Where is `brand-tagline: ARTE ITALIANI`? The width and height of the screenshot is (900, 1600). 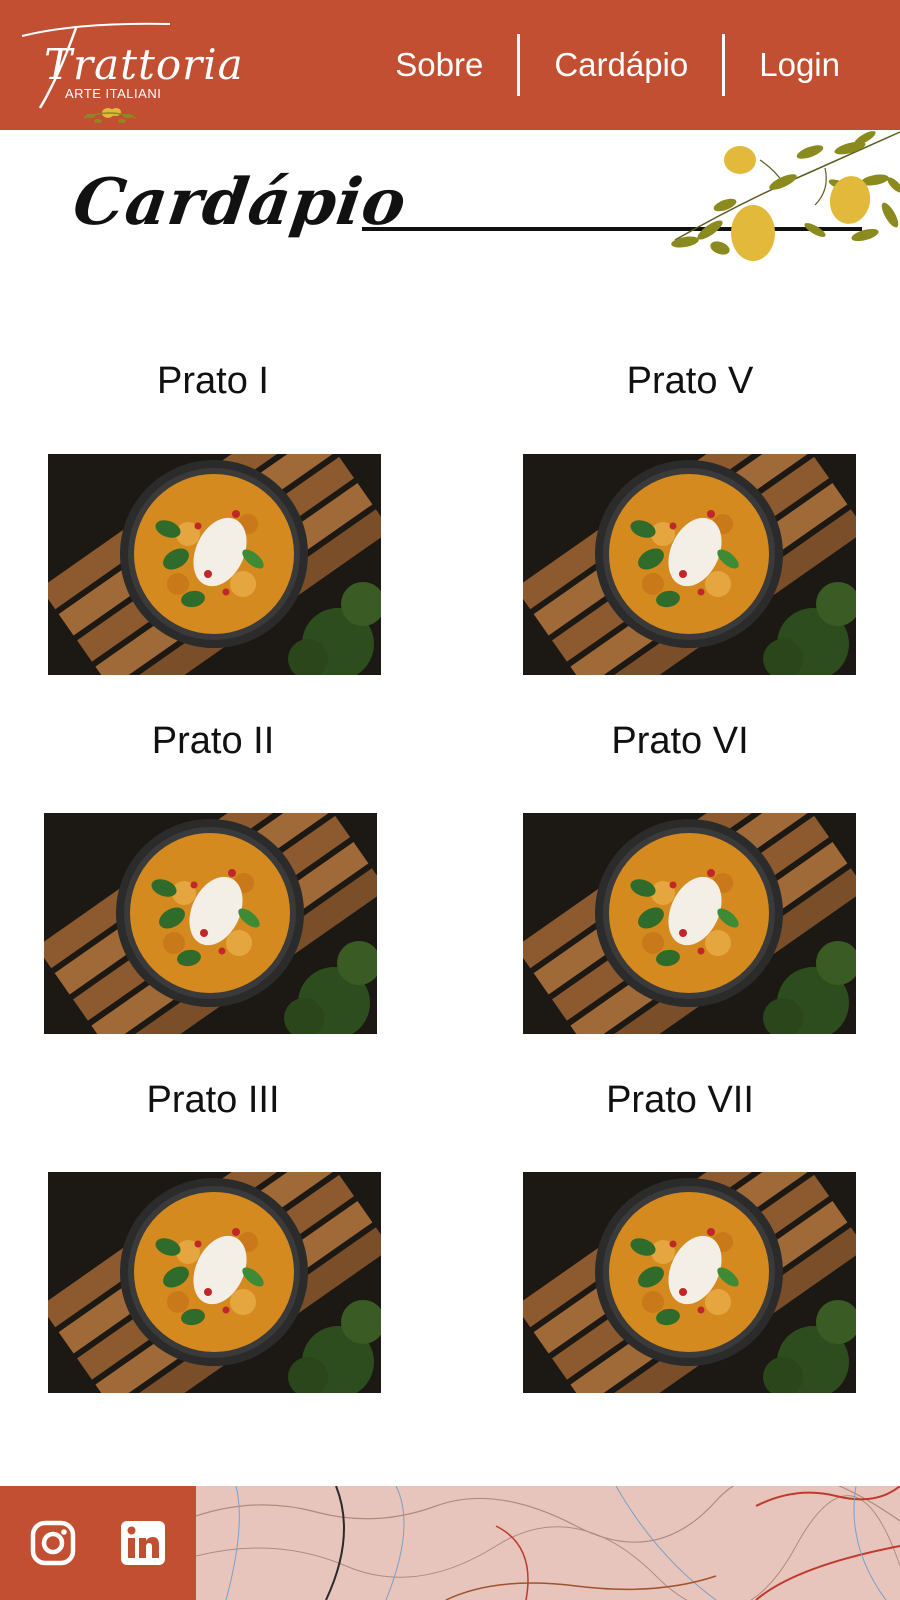 brand-tagline: ARTE ITALIANI is located at coordinates (113, 93).